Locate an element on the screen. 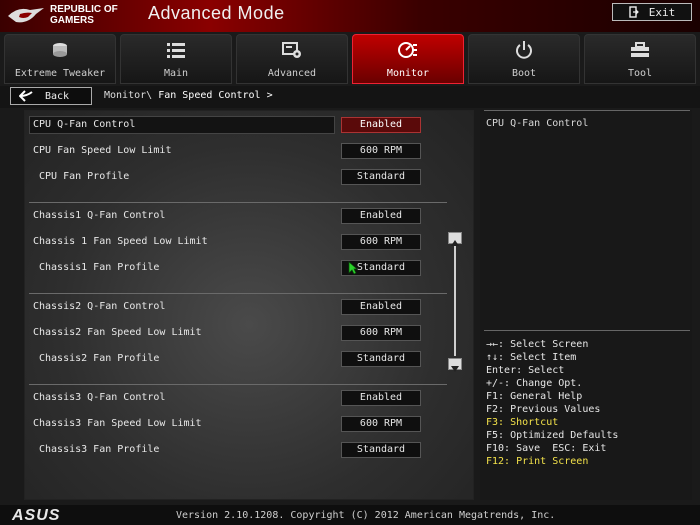 The width and height of the screenshot is (700, 525). setting-label: Chassis1 Q-Fan Control is located at coordinates (99, 215).